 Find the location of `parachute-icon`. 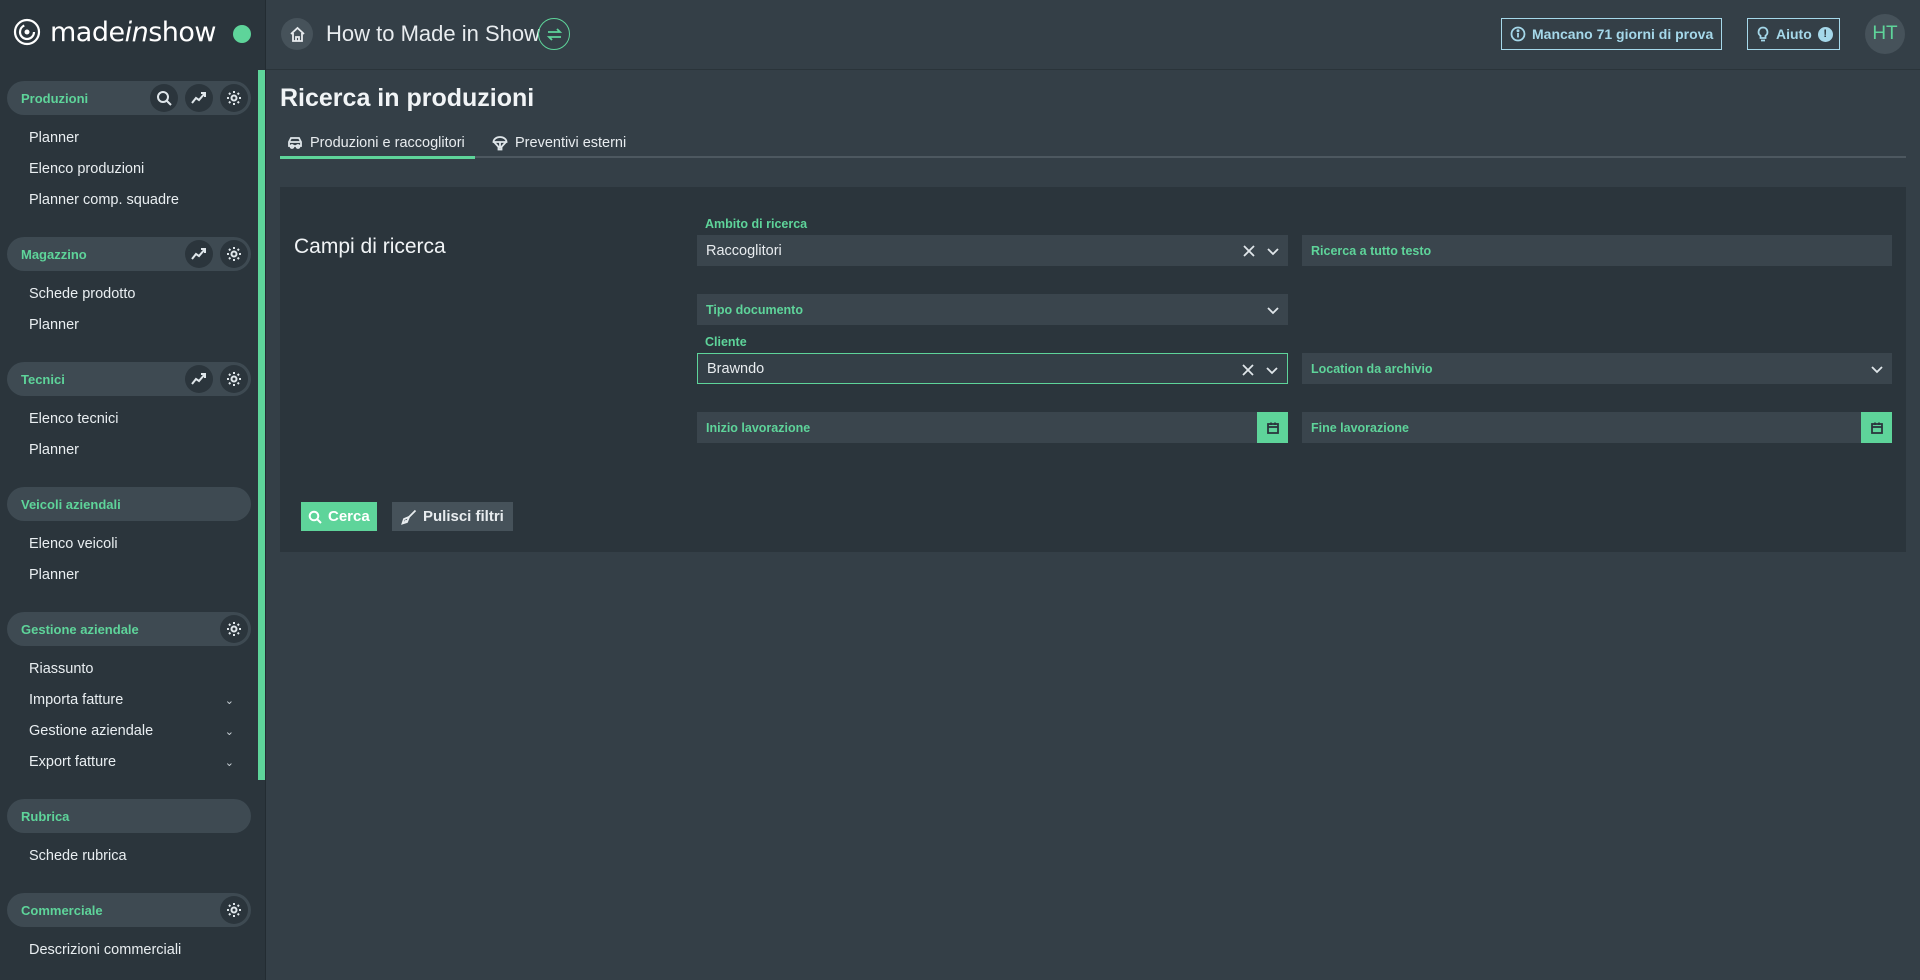

parachute-icon is located at coordinates (500, 143).